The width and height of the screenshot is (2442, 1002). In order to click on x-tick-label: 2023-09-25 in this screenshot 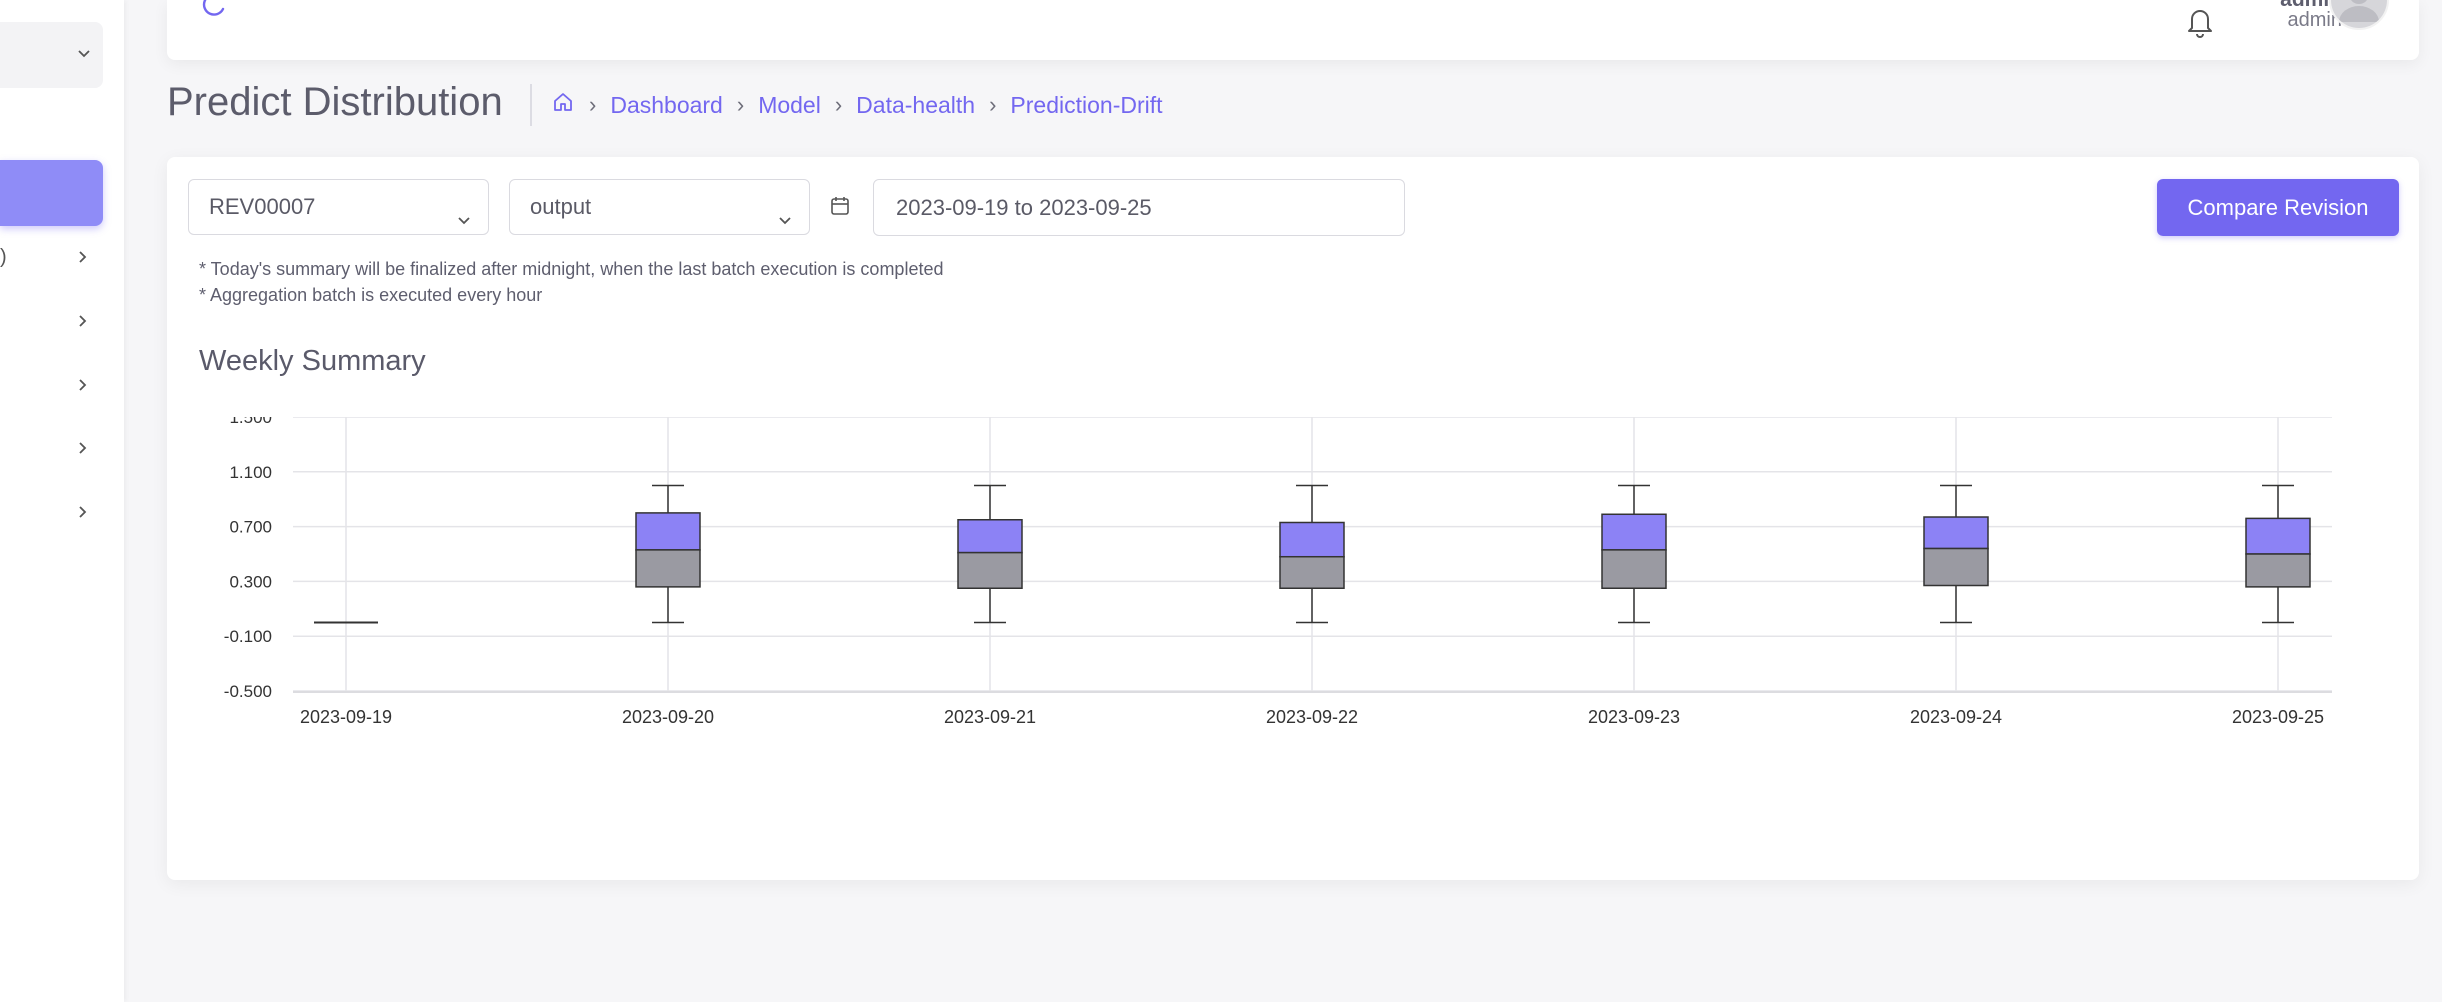, I will do `click(2278, 717)`.